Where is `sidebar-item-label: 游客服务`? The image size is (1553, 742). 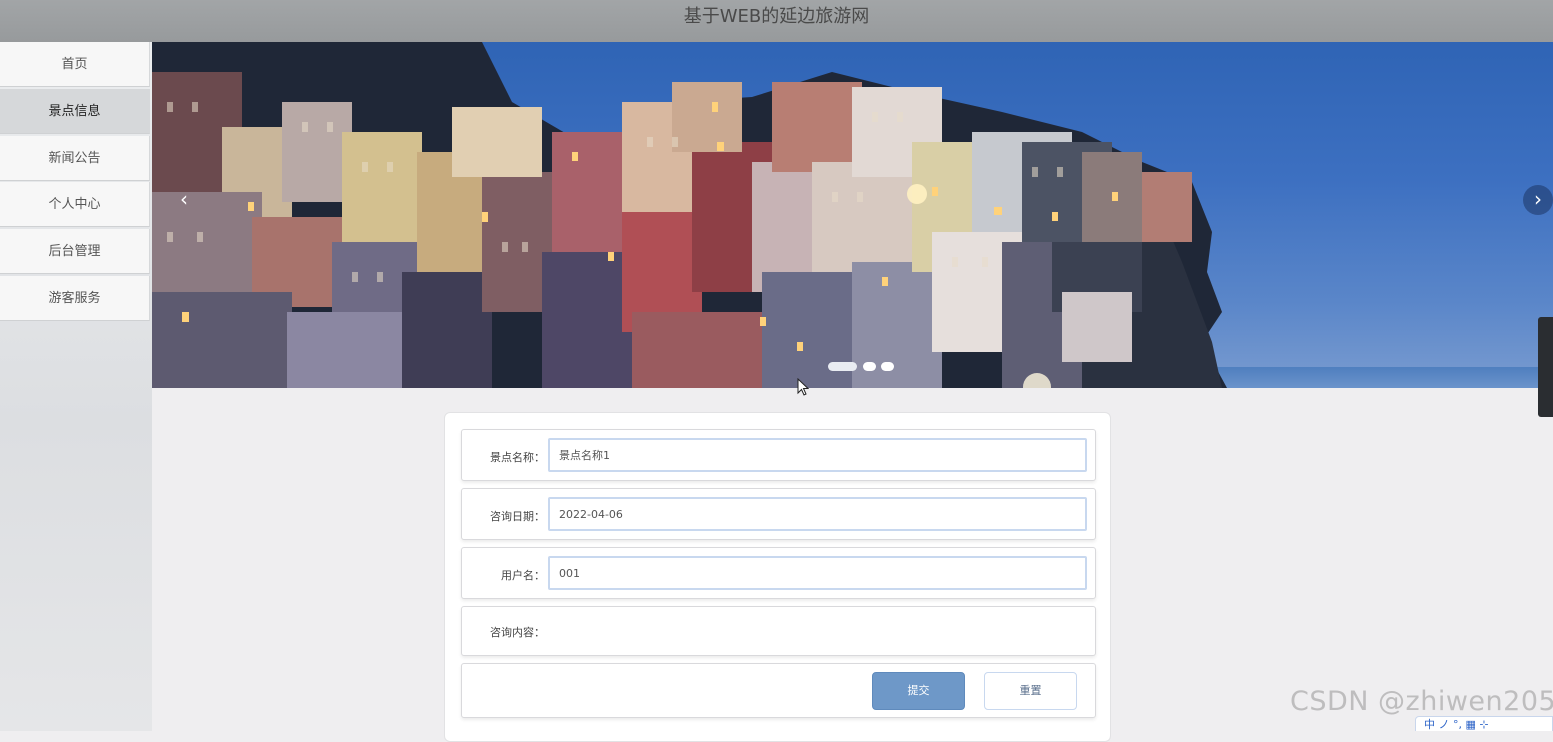 sidebar-item-label: 游客服务 is located at coordinates (74, 298).